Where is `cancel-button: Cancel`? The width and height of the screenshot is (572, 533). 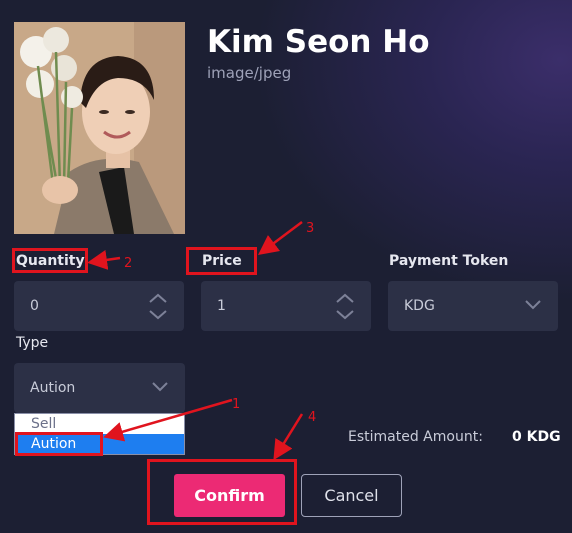 cancel-button: Cancel is located at coordinates (351, 495).